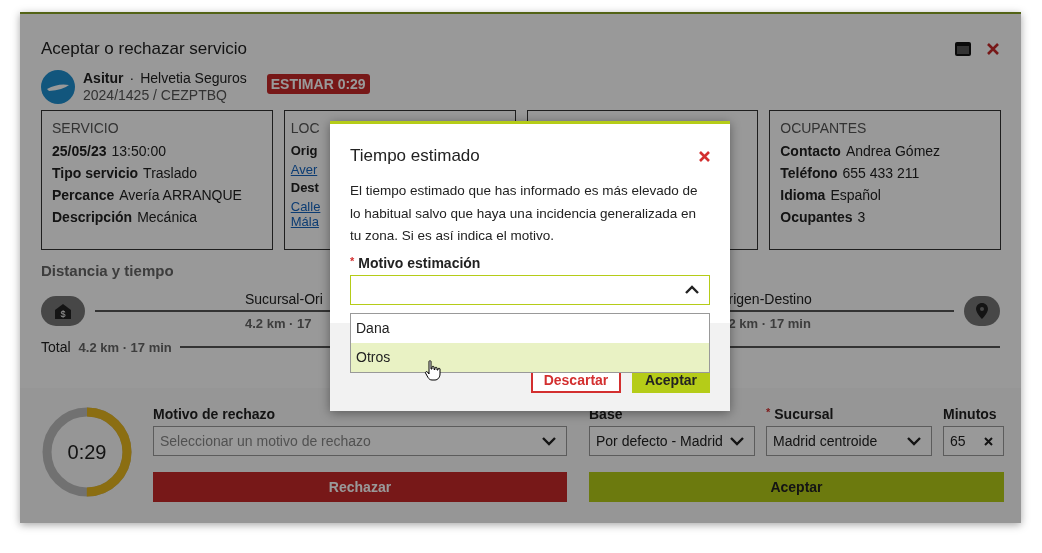 The image size is (1042, 553). I want to click on segment-metrics: 4.2 km · 17, so click(278, 323).